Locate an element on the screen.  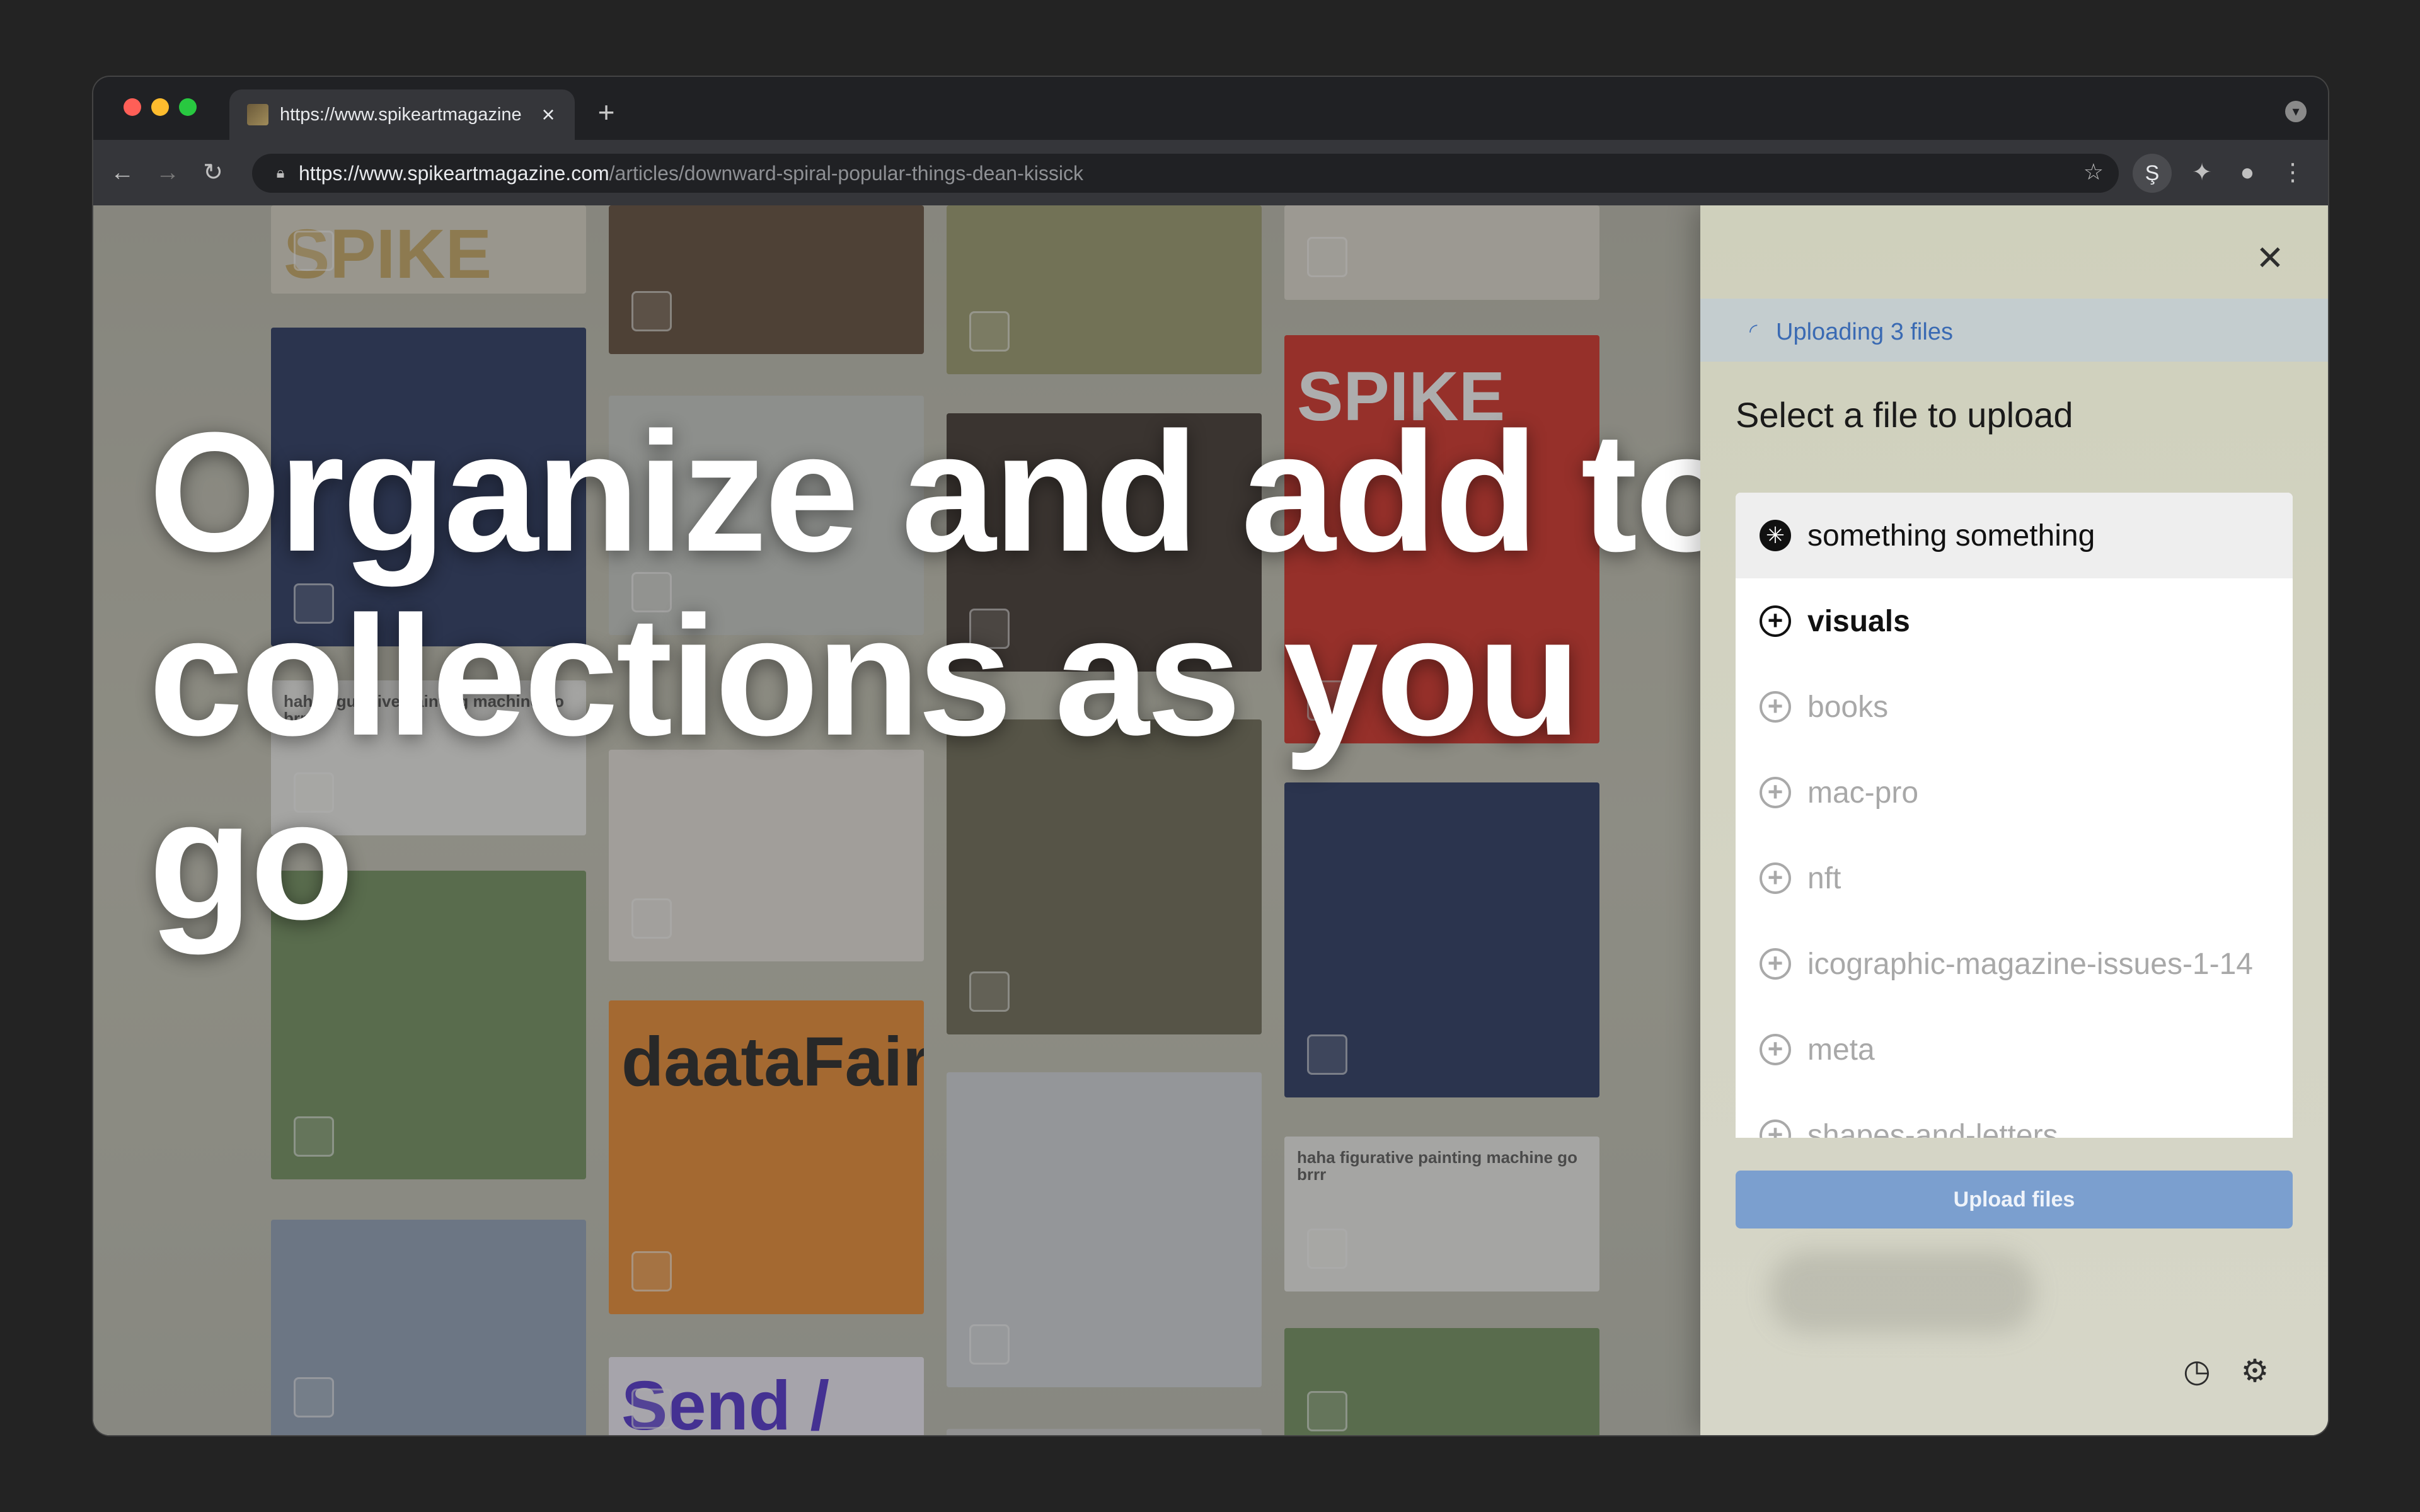
headline-line-2: collections as you go is located at coordinates (865, 768).